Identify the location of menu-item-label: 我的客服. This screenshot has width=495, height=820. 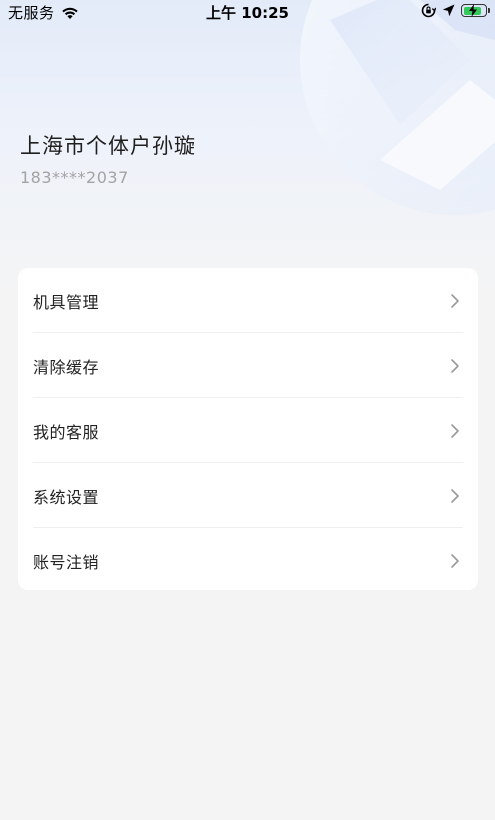
(66, 432).